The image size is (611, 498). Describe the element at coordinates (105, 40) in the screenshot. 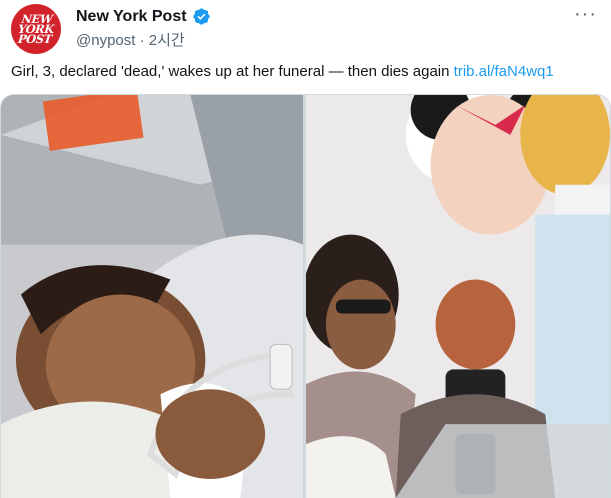

I see `author-handle: @nypost` at that location.